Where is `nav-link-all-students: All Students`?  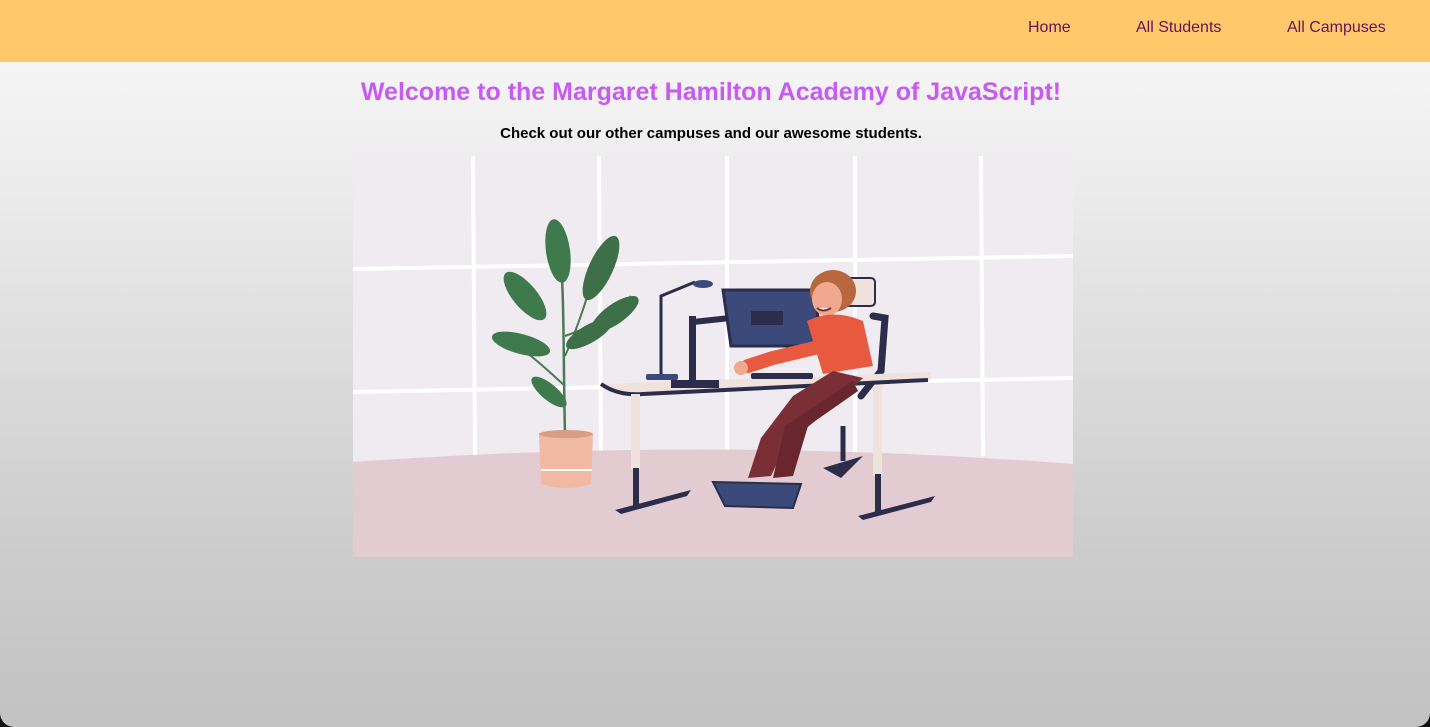 nav-link-all-students: All Students is located at coordinates (1178, 28).